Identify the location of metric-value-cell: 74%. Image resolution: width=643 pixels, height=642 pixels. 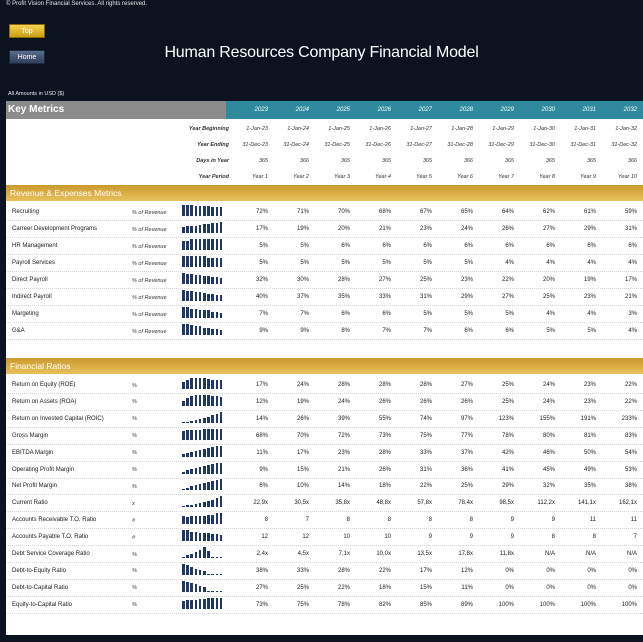
(425, 418).